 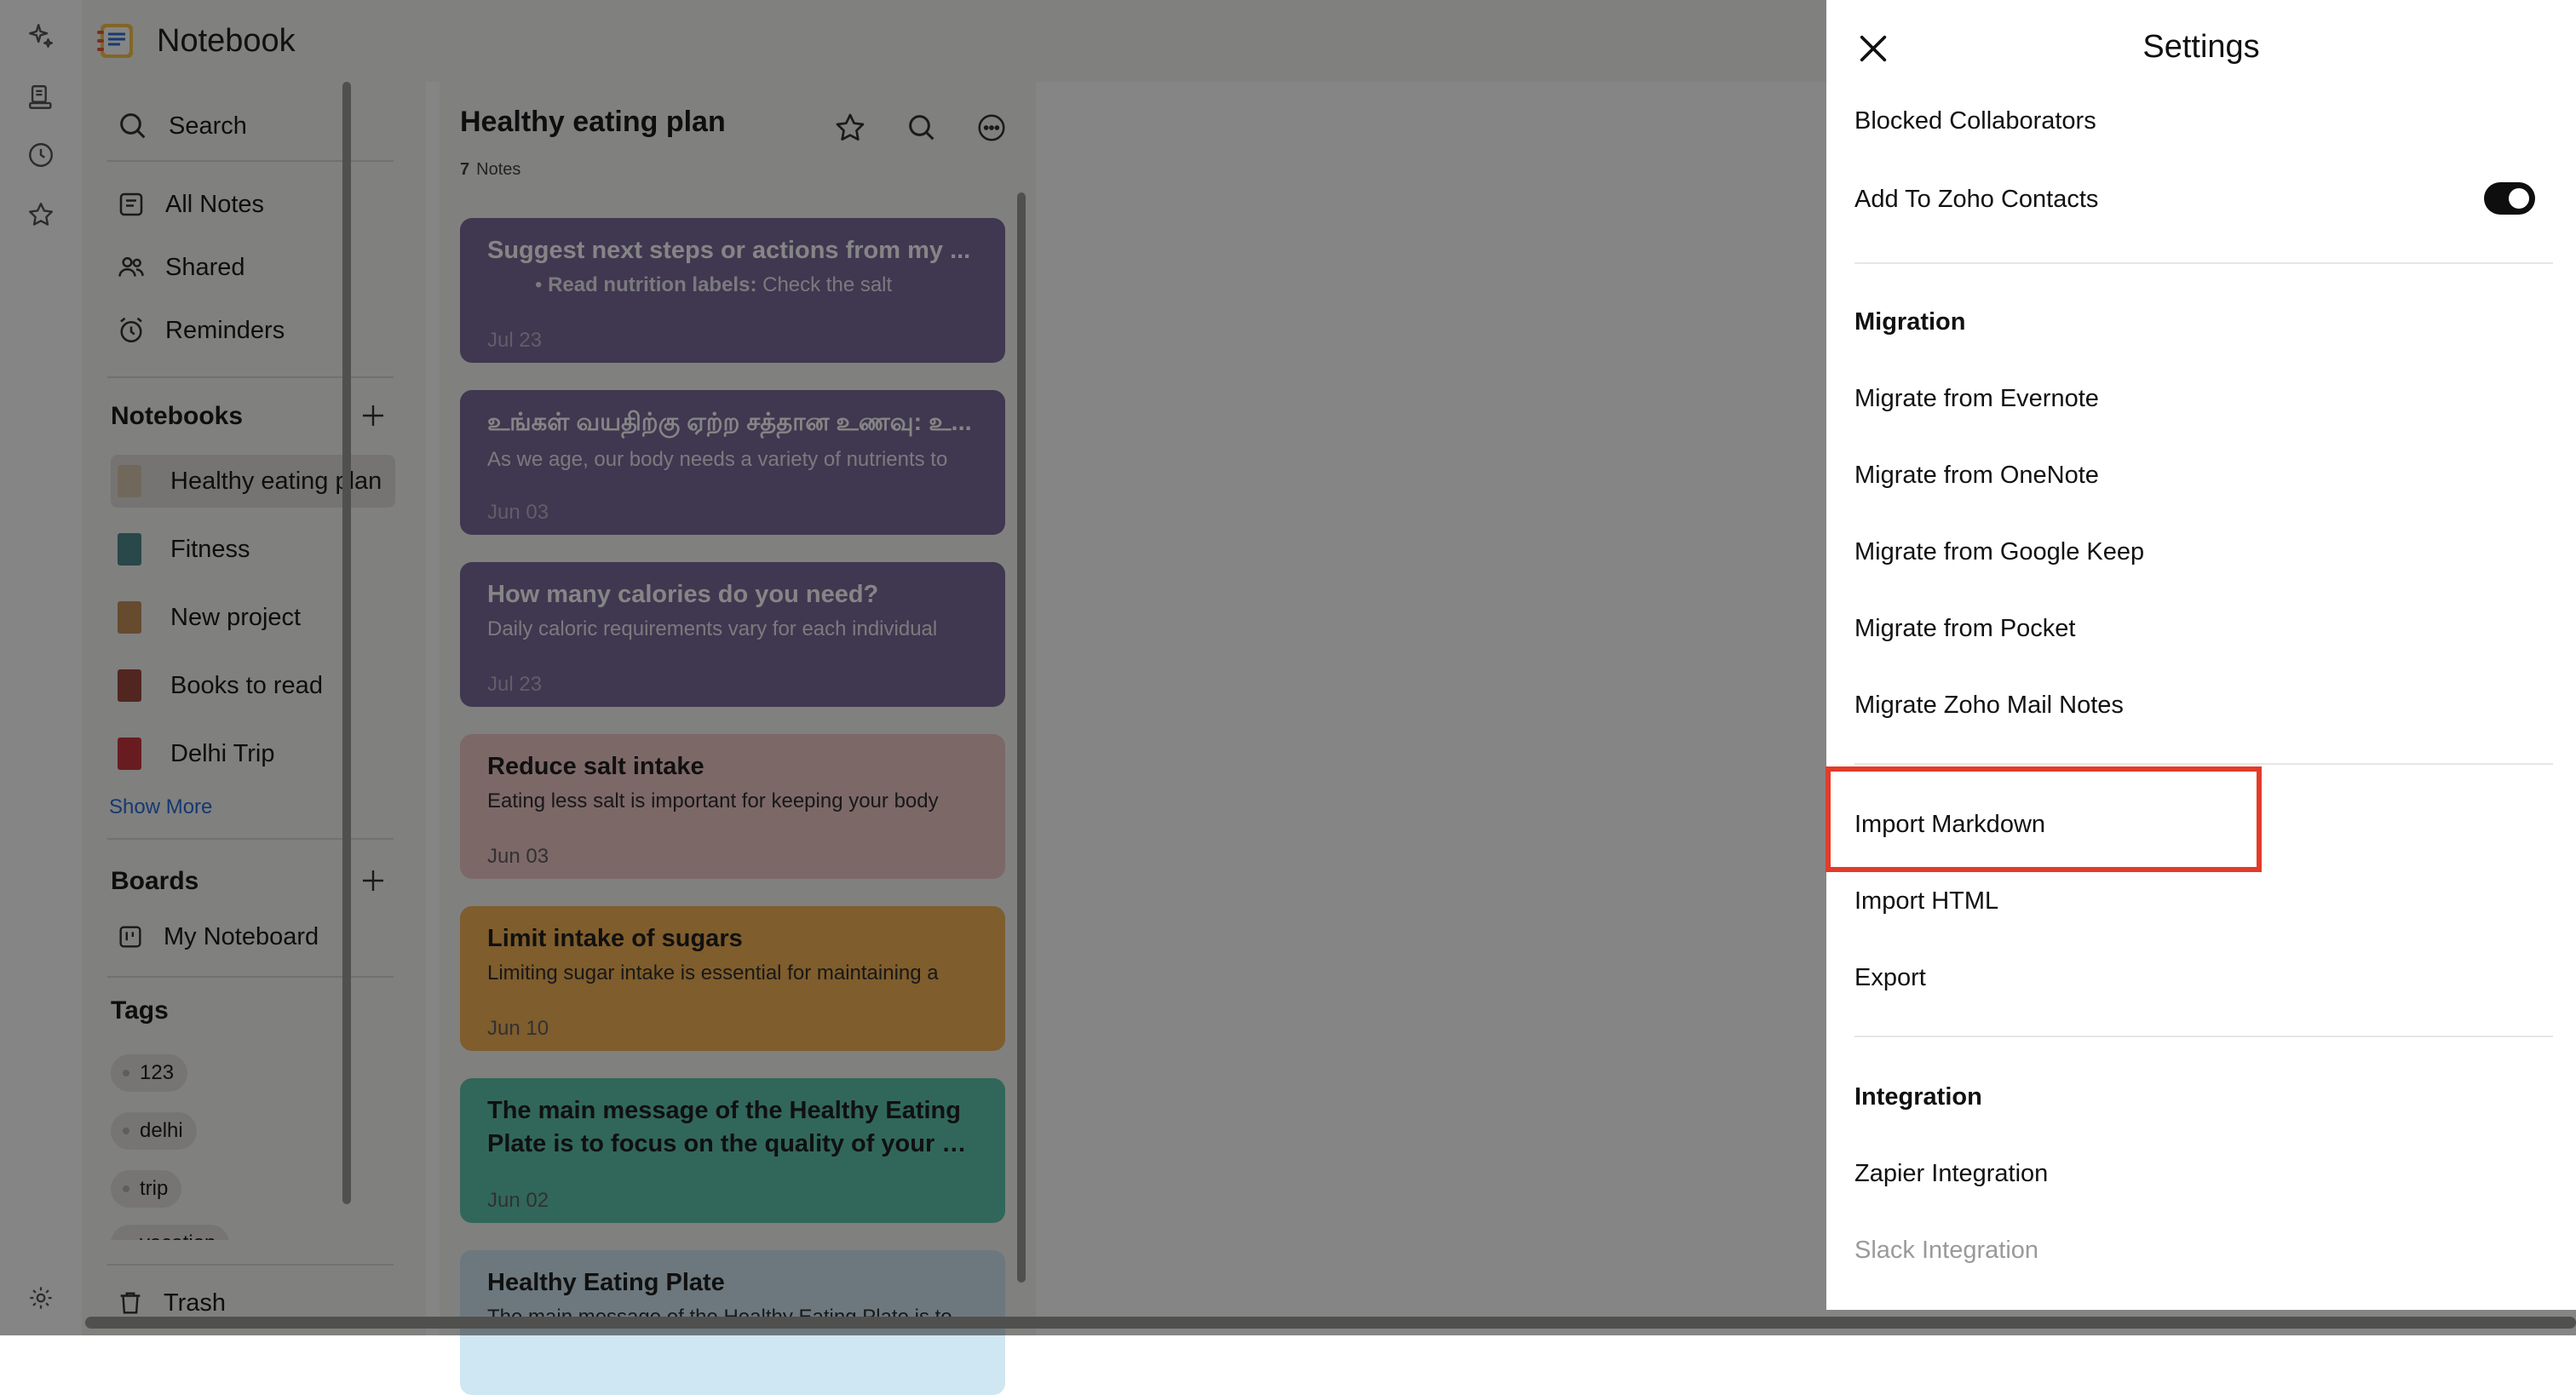 I want to click on migrate-evernote-item: Migrate from Evernote, so click(x=1977, y=399).